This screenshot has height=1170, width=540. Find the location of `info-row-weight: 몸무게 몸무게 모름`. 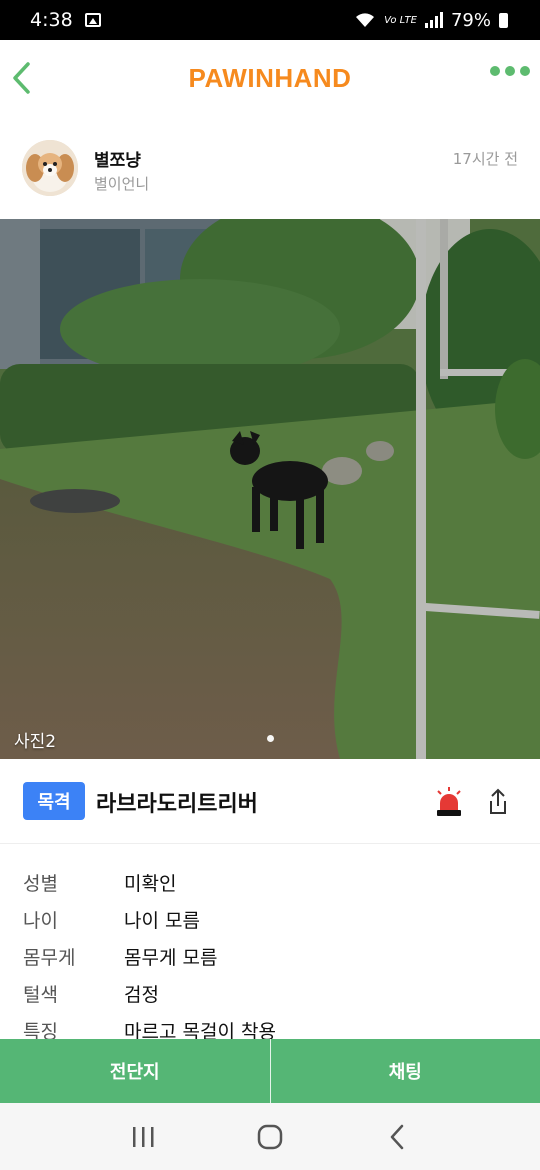

info-row-weight: 몸무게 몸무게 모름 is located at coordinates (270, 956).